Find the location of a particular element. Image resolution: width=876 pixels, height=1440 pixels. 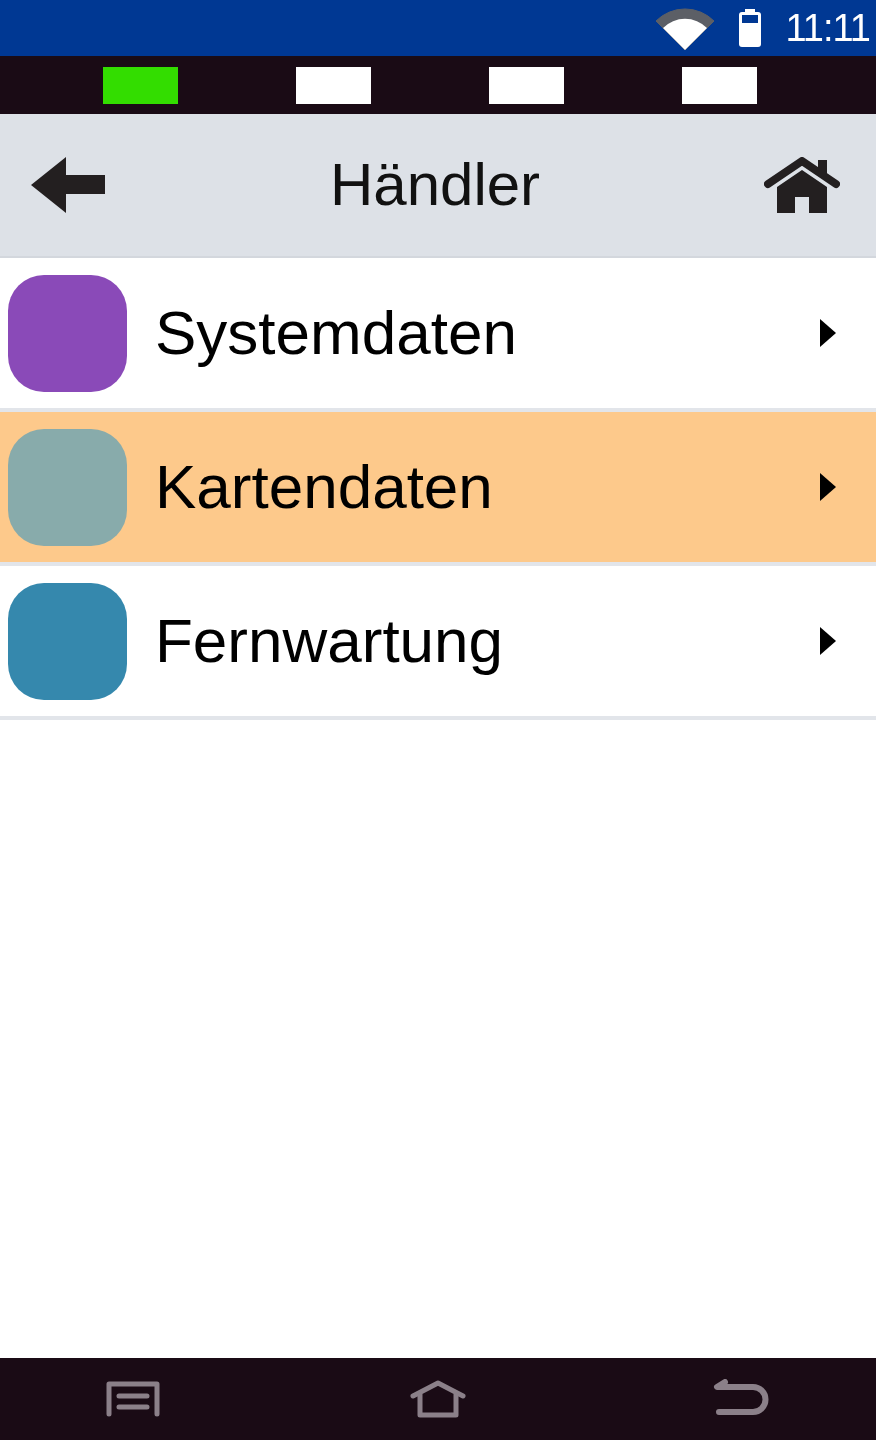

clock-time: 11:11 is located at coordinates (827, 28).